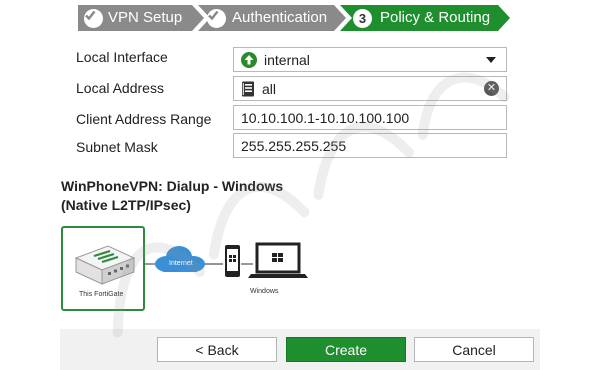 The image size is (600, 370). I want to click on client-address-range-input: 10.10.100.1-10.10.100.100, so click(370, 117).